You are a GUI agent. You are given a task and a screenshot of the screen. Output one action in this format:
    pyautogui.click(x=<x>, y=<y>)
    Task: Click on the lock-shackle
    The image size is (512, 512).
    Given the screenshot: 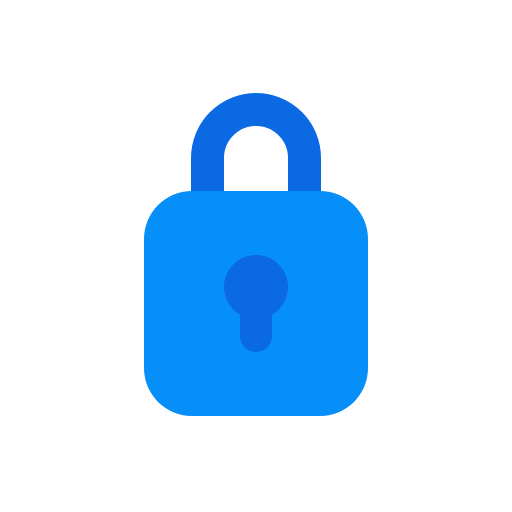 What is the action you would take?
    pyautogui.click(x=256, y=144)
    